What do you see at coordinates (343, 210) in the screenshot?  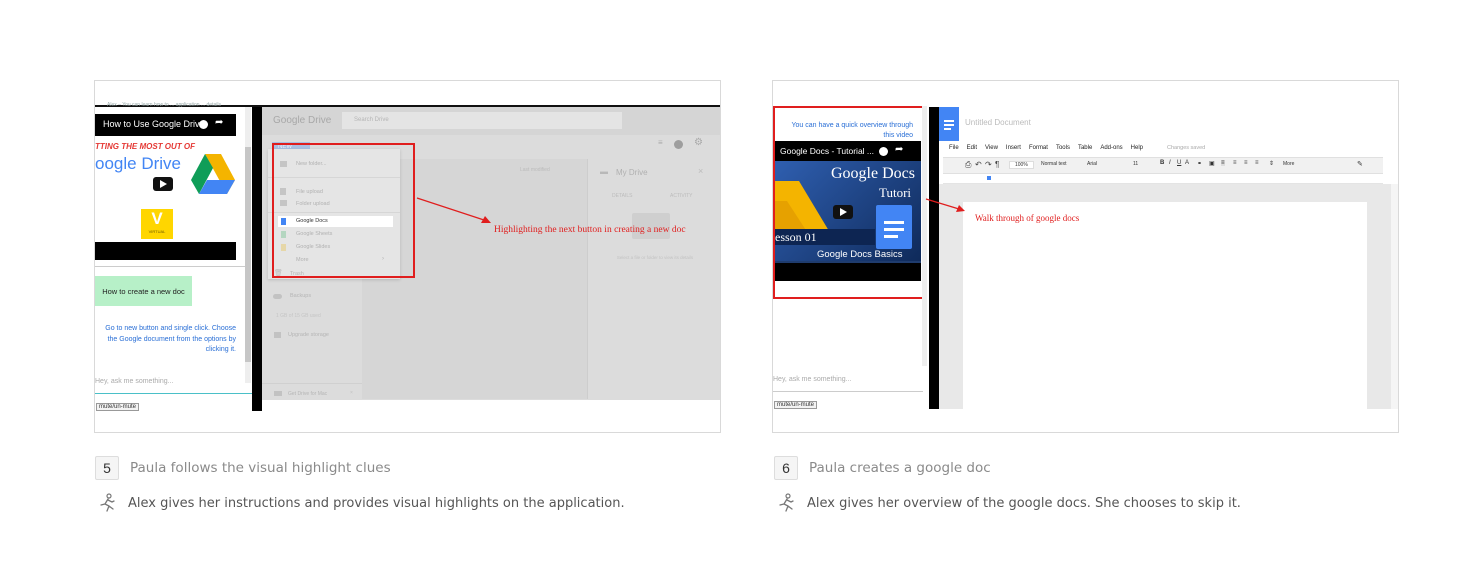 I see `highlight-box` at bounding box center [343, 210].